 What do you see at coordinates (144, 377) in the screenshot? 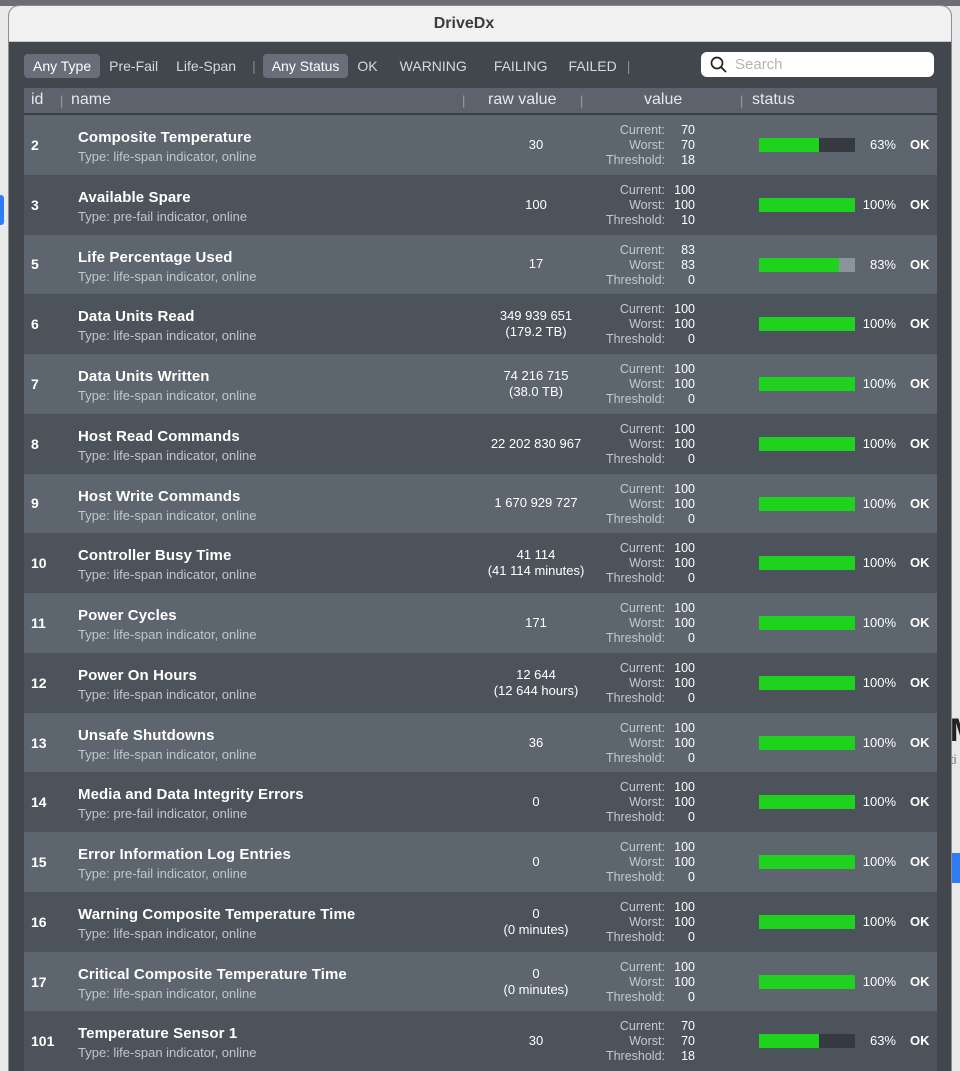
I see `attribute-name: Data Units Written` at bounding box center [144, 377].